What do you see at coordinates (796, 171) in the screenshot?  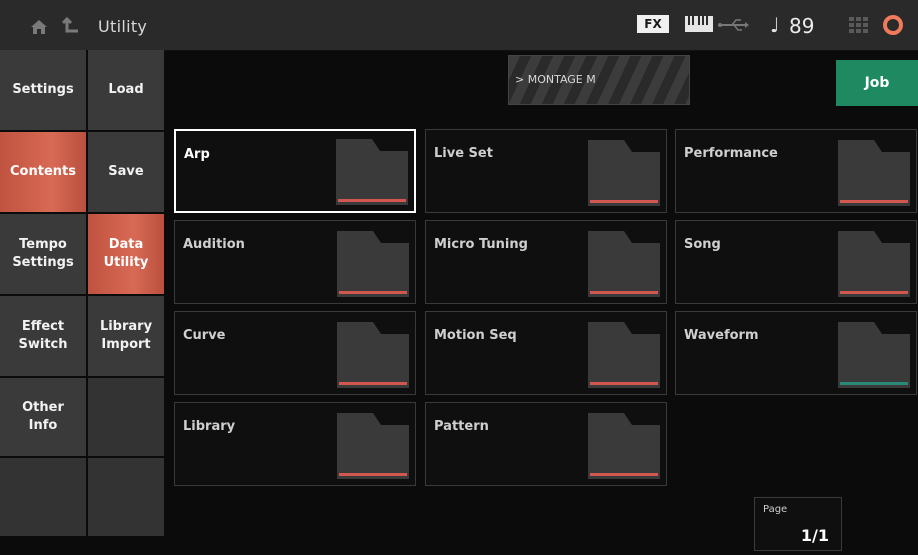 I see `folder-performance: Performance` at bounding box center [796, 171].